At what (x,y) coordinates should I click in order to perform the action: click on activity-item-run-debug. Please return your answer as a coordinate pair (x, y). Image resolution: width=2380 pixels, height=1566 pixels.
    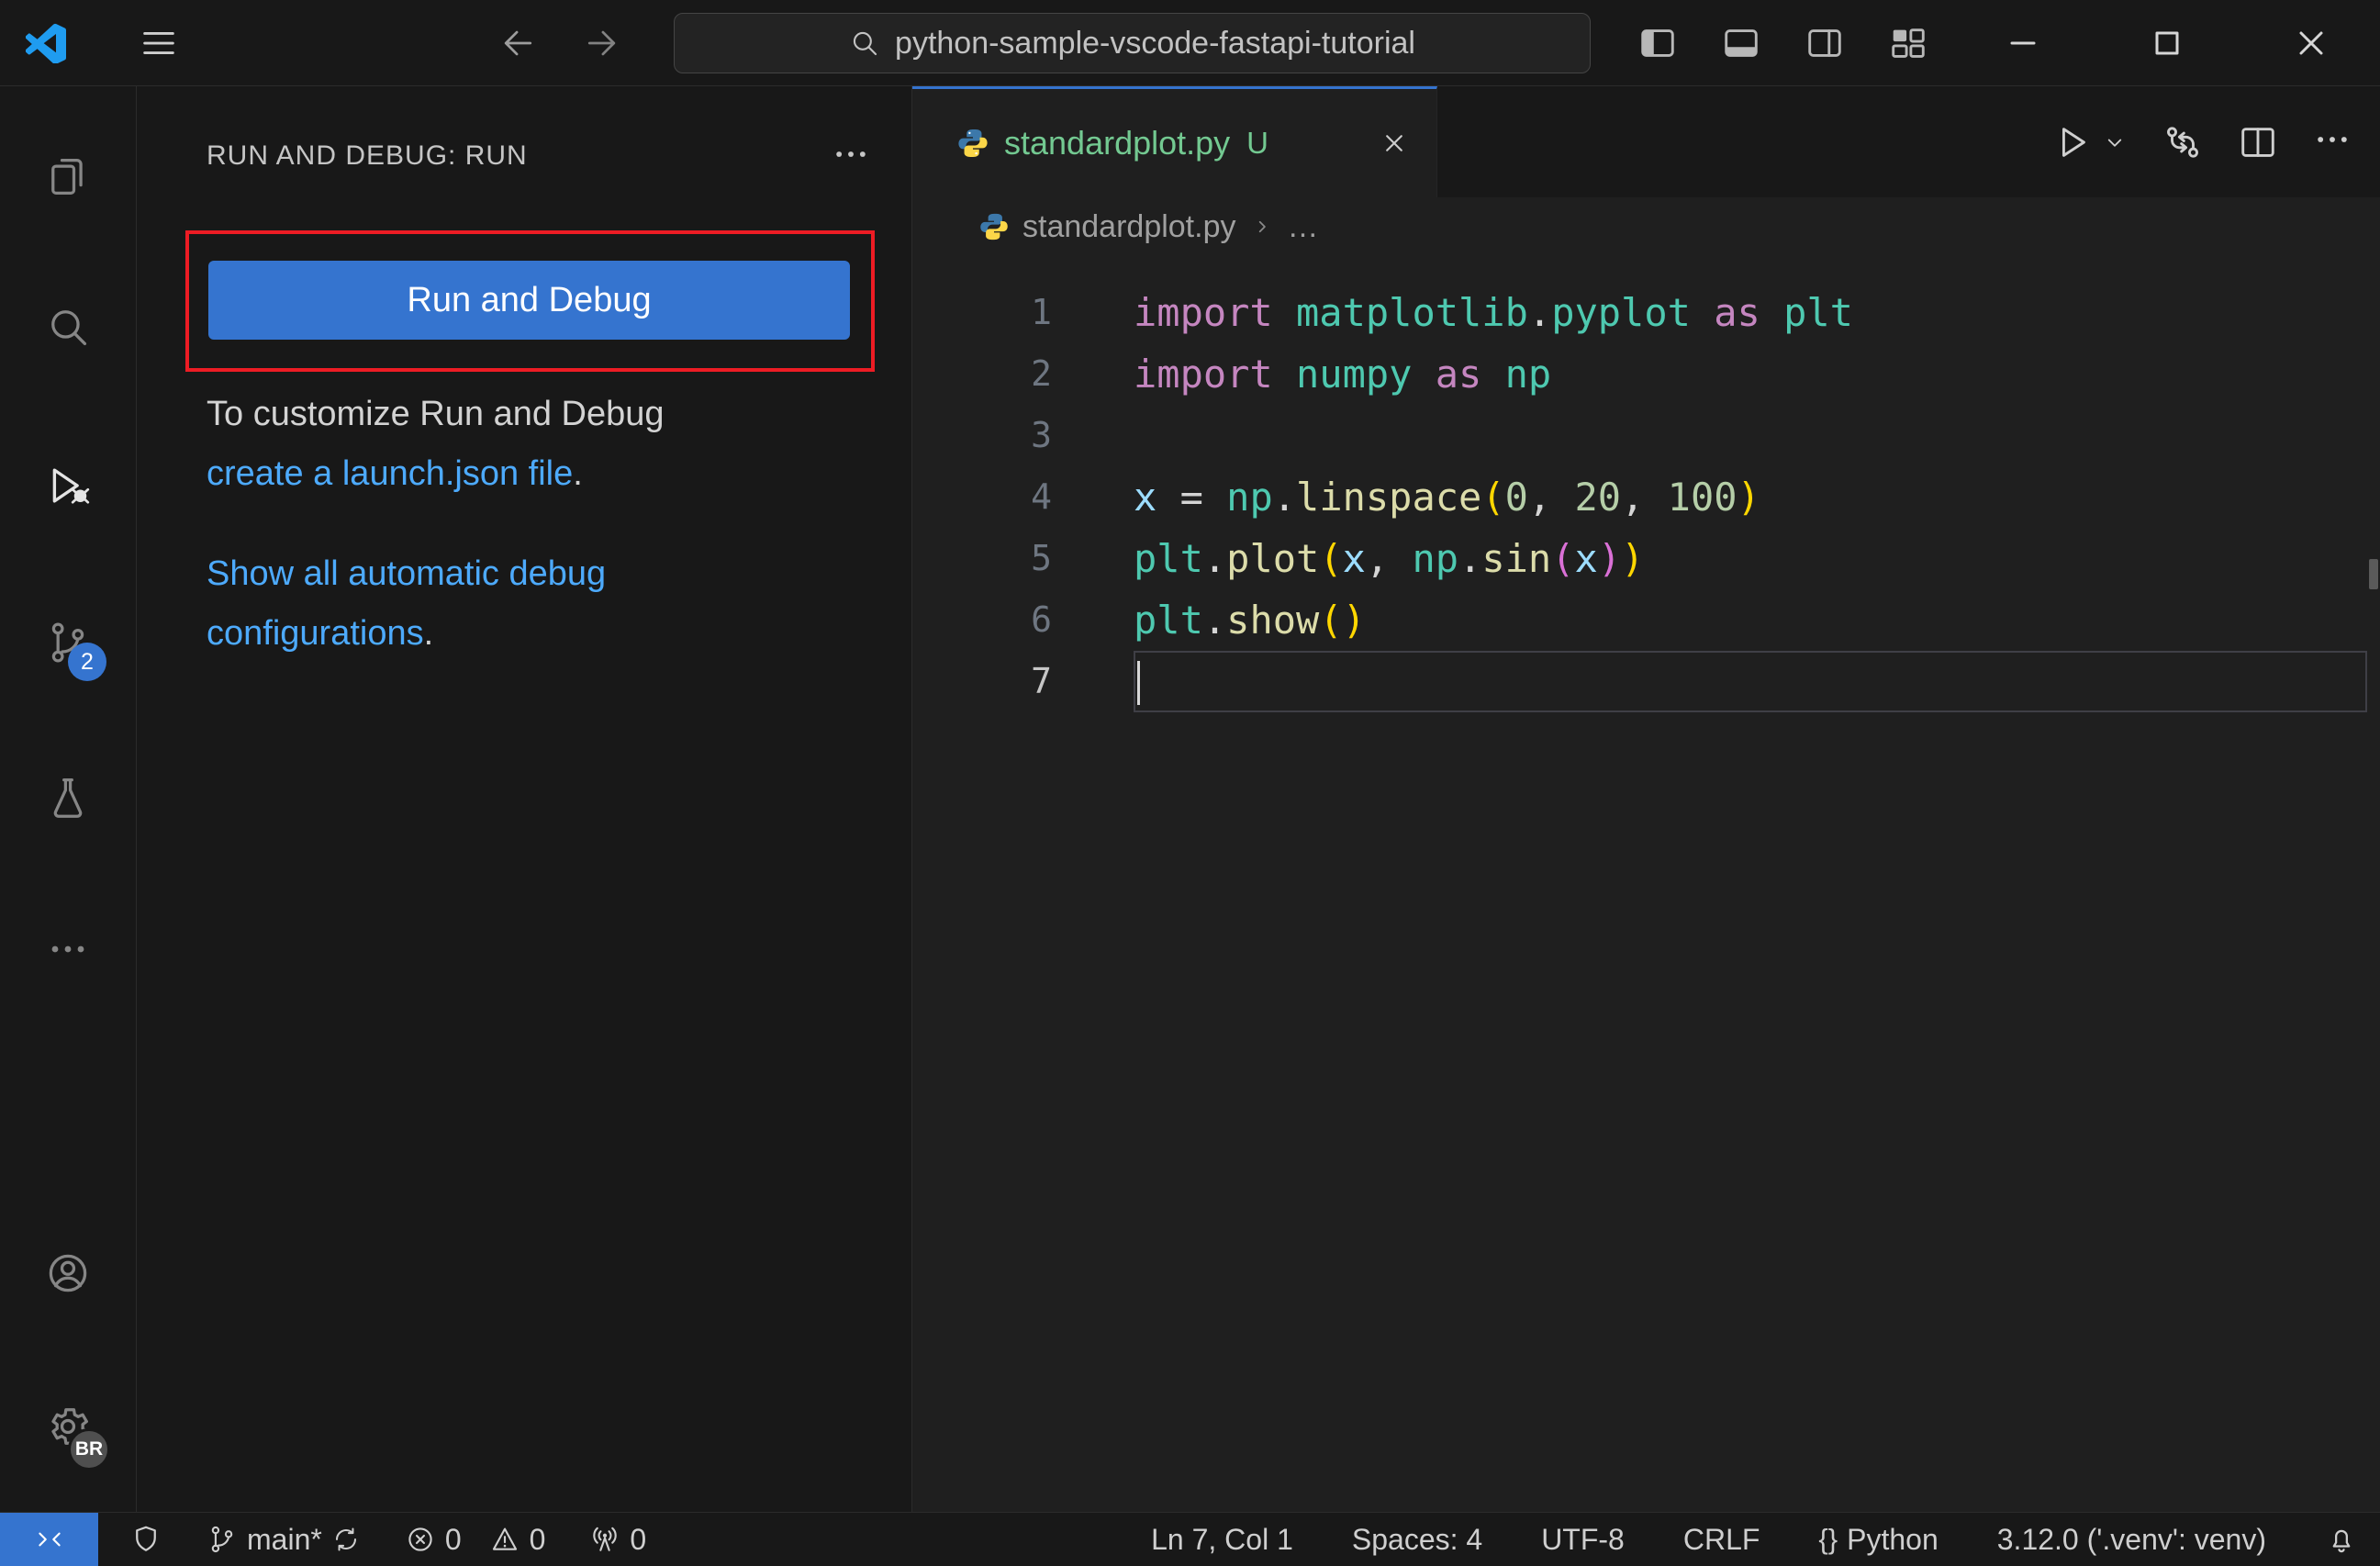
    Looking at the image, I should click on (68, 485).